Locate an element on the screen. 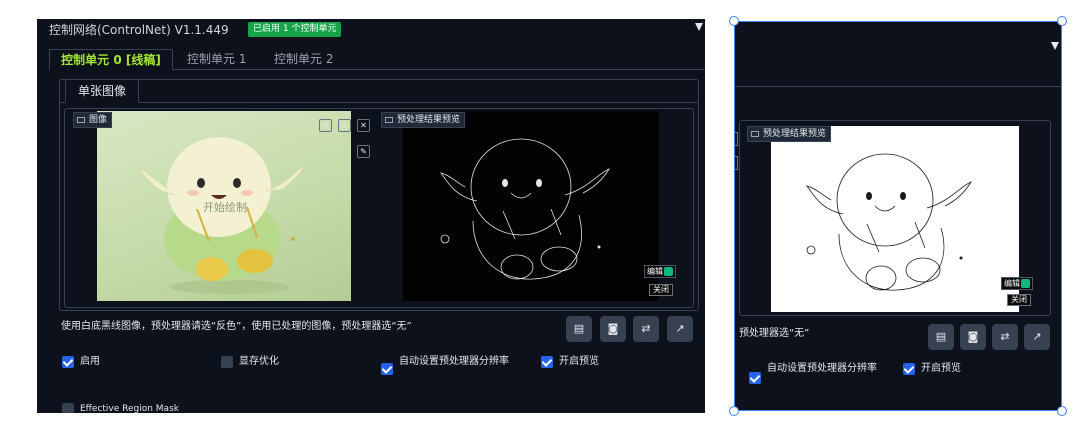  lowvram-checkbox is located at coordinates (227, 362).